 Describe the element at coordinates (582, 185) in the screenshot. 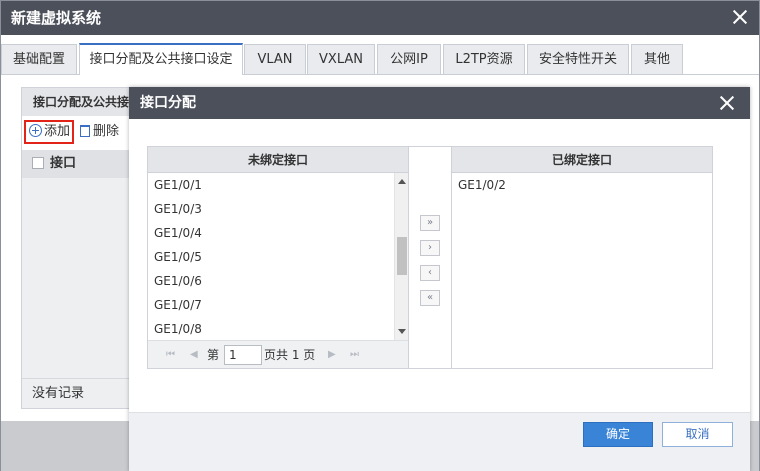

I see `list-item: GE1/0/2` at that location.